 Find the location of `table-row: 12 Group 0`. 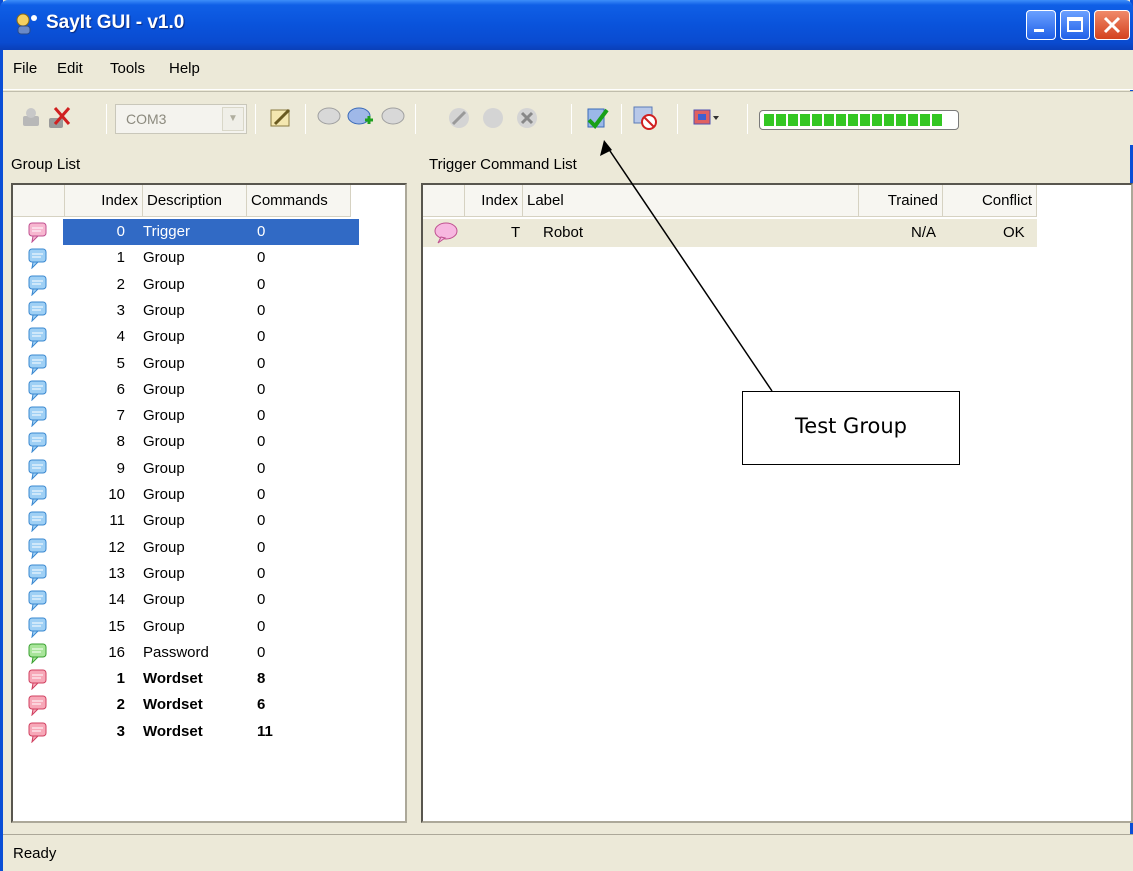

table-row: 12 Group 0 is located at coordinates (209, 548).